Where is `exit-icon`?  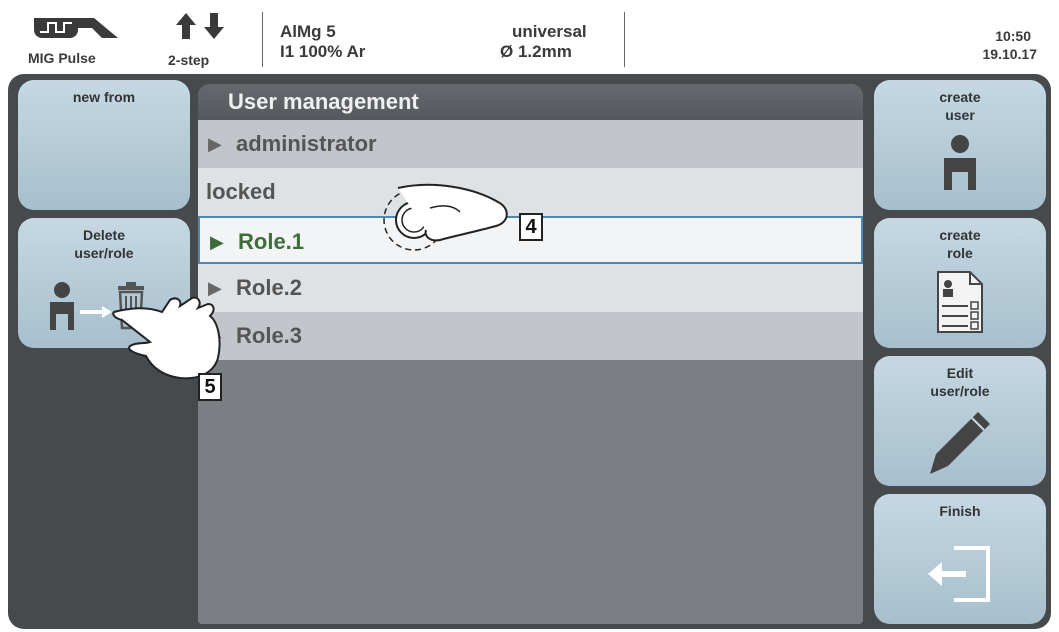 exit-icon is located at coordinates (959, 574).